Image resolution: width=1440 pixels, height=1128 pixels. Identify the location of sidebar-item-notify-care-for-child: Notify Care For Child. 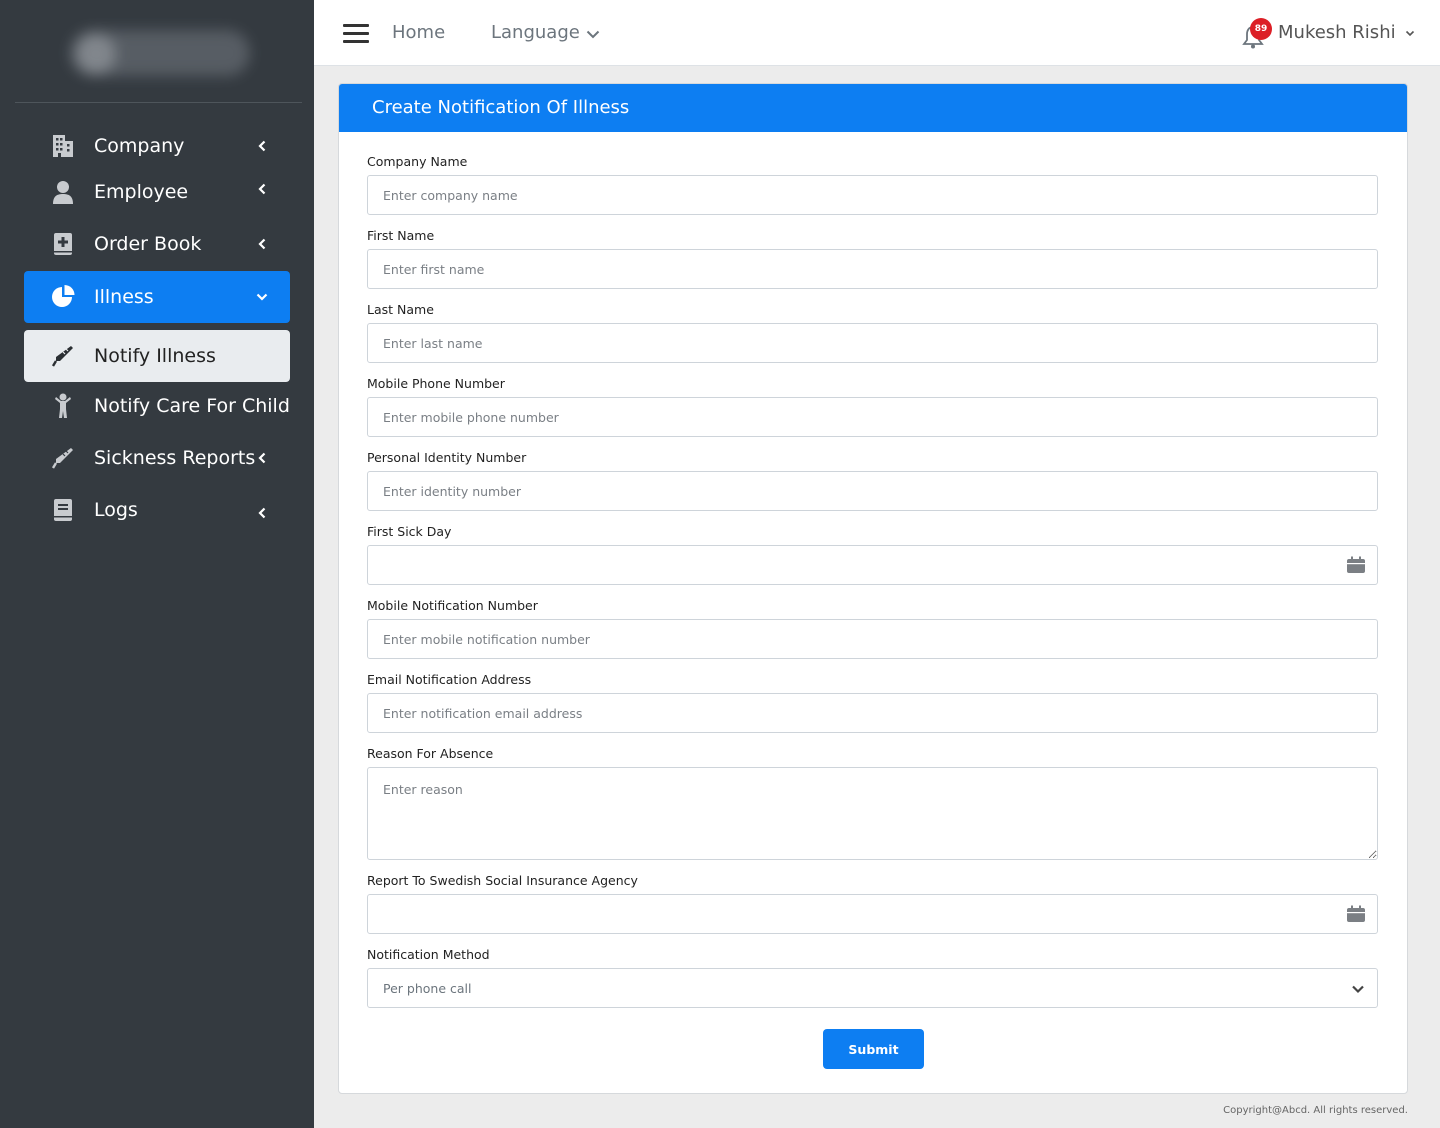
(157, 406).